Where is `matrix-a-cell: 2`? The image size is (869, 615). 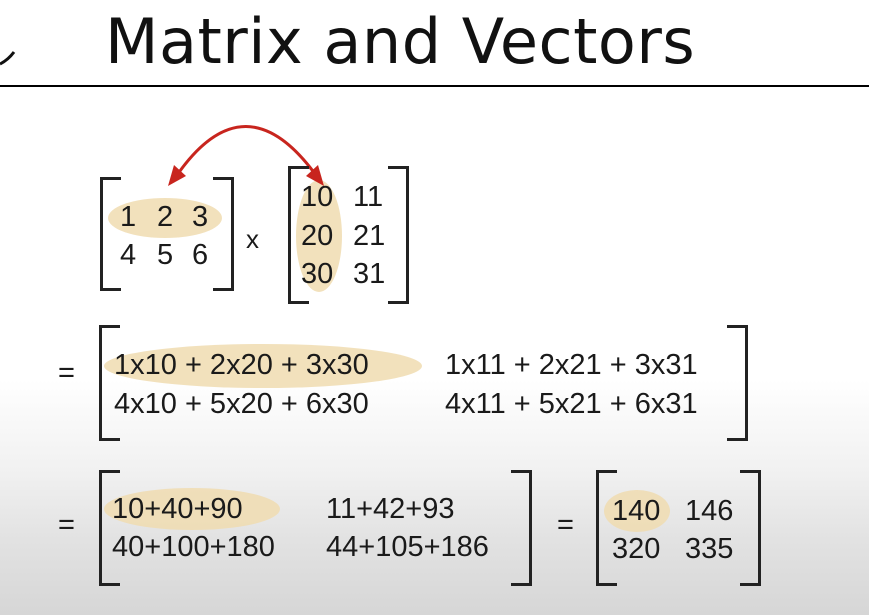 matrix-a-cell: 2 is located at coordinates (165, 217).